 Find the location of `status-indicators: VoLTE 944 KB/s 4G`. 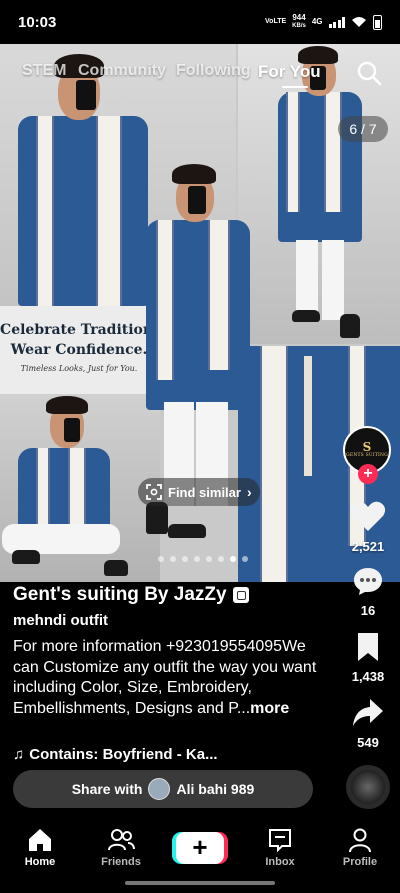

status-indicators: VoLTE 944 KB/s 4G is located at coordinates (323, 22).